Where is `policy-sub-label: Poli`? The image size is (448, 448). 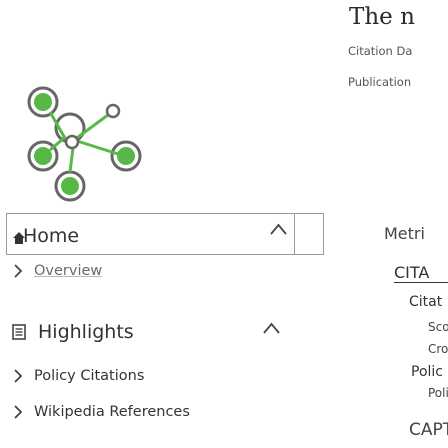
policy-sub-label: Poli is located at coordinates (438, 393).